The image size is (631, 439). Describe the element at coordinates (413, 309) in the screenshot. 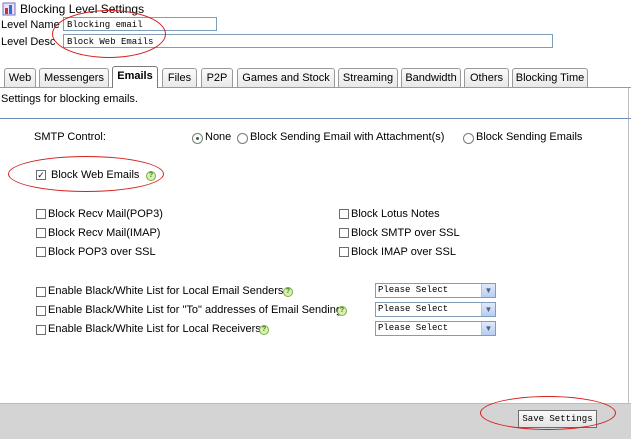

I see `list-to-addresses-select-value: Please Select` at that location.